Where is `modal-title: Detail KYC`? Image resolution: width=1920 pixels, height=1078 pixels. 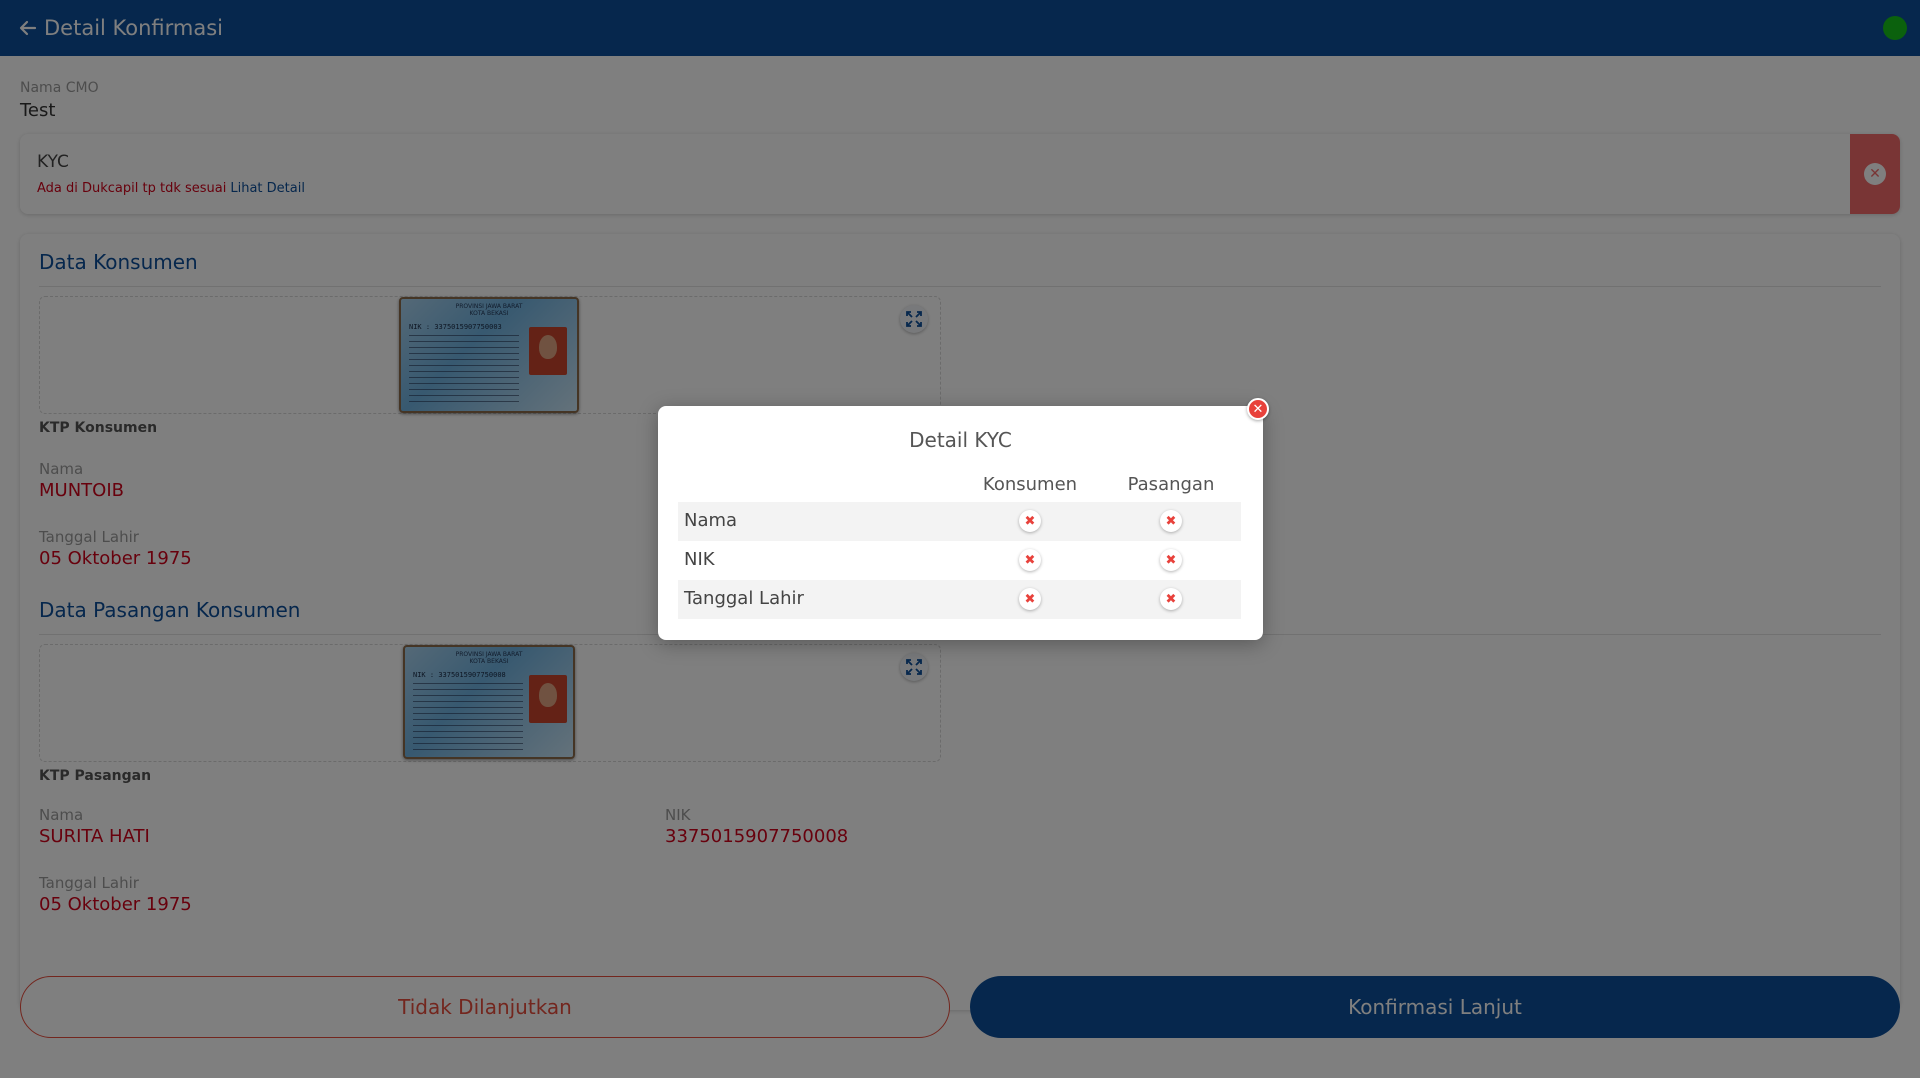 modal-title: Detail KYC is located at coordinates (960, 440).